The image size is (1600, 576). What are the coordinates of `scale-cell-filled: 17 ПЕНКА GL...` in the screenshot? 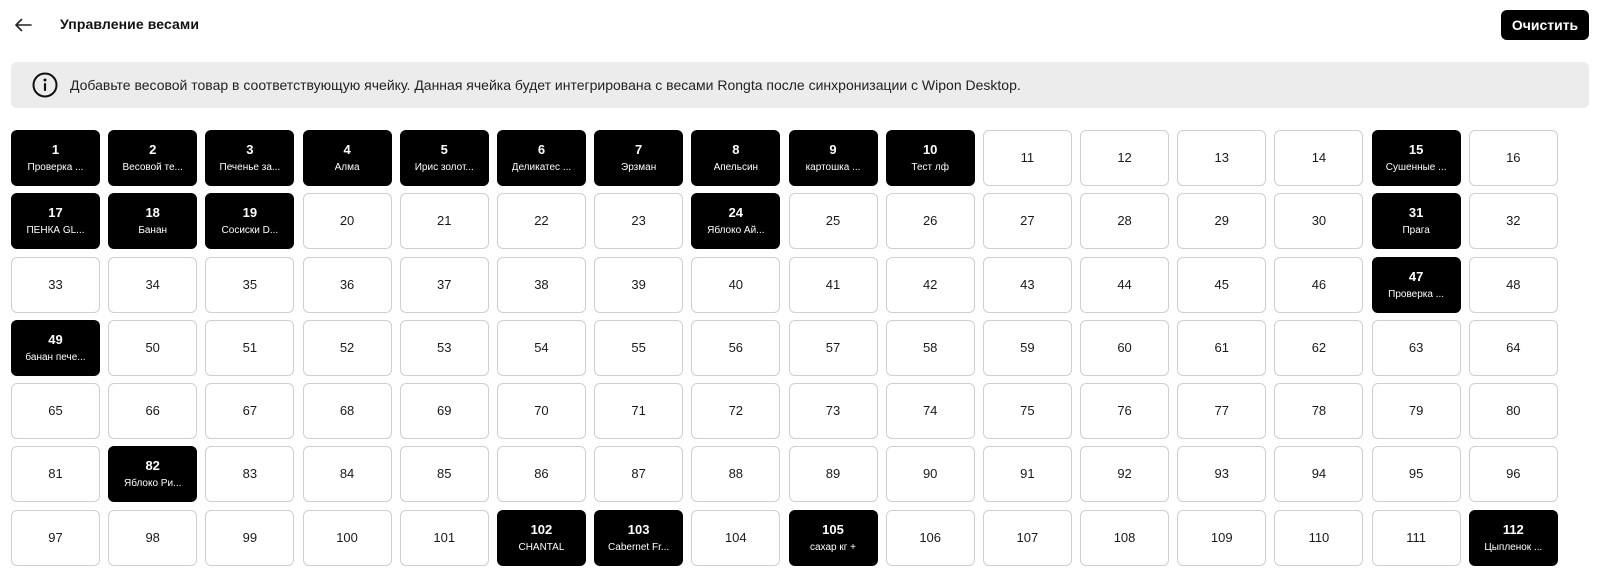 It's located at (55, 221).